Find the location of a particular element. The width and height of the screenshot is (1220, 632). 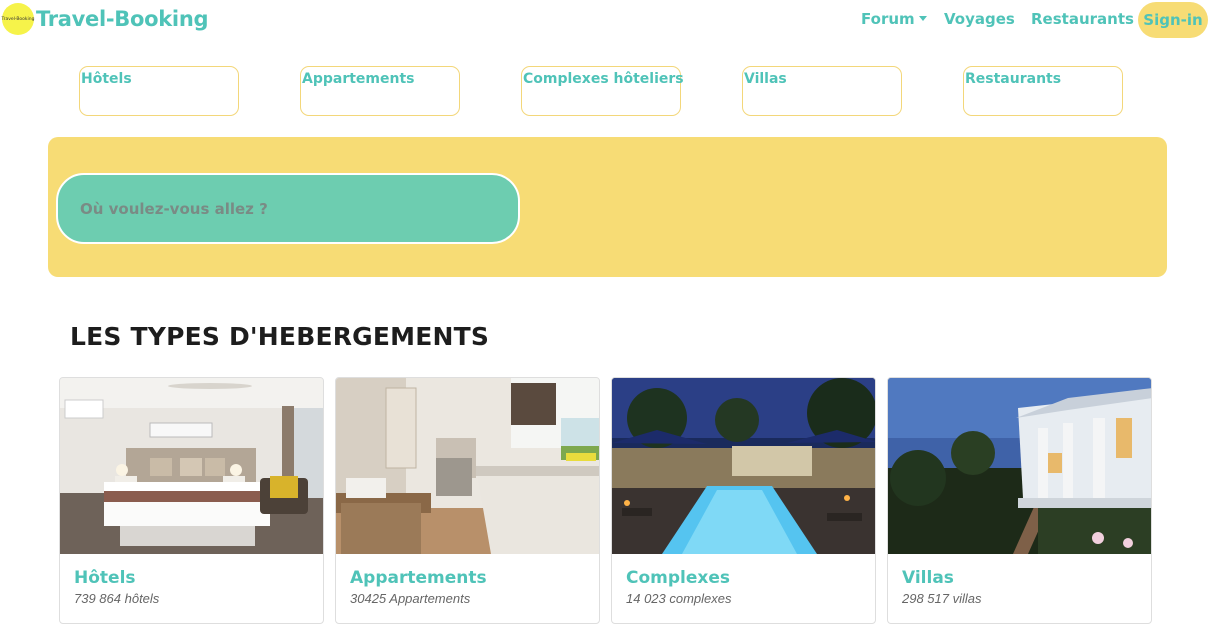

card-hotels: Hôtels 739 864 hôtels is located at coordinates (191, 500).